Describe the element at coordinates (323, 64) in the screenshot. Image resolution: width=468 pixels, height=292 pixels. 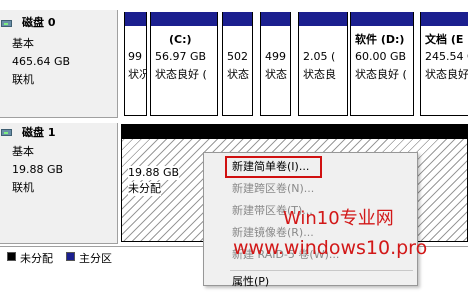
I see `partition-2gb: 2.05 ( 状态良` at that location.